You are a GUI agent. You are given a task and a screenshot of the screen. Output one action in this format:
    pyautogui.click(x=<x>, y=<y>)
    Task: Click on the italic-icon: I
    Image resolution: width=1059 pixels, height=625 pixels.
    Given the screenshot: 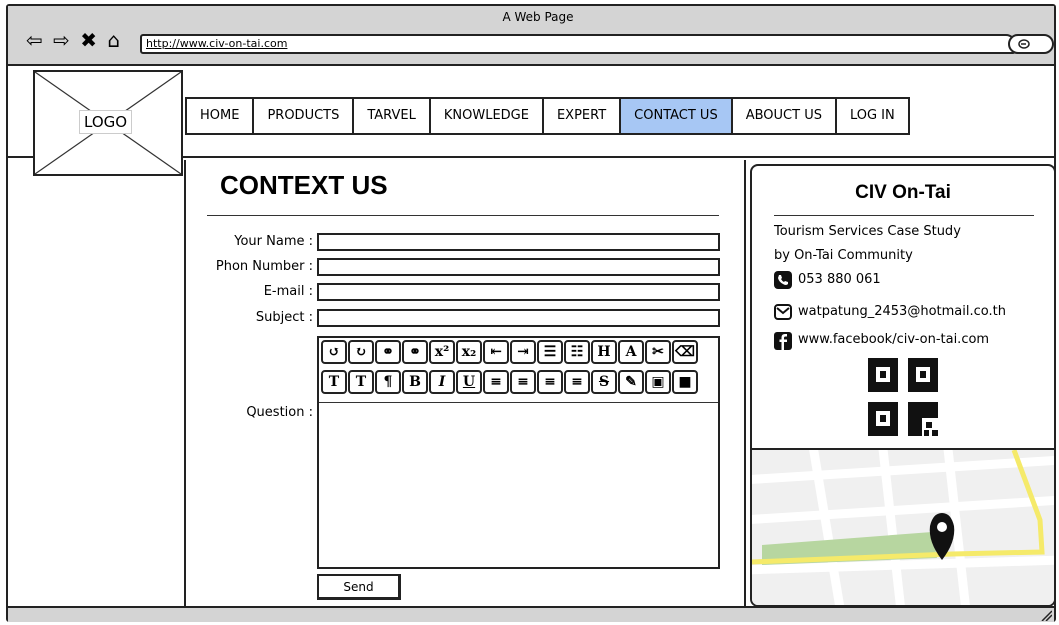 What is the action you would take?
    pyautogui.click(x=442, y=382)
    